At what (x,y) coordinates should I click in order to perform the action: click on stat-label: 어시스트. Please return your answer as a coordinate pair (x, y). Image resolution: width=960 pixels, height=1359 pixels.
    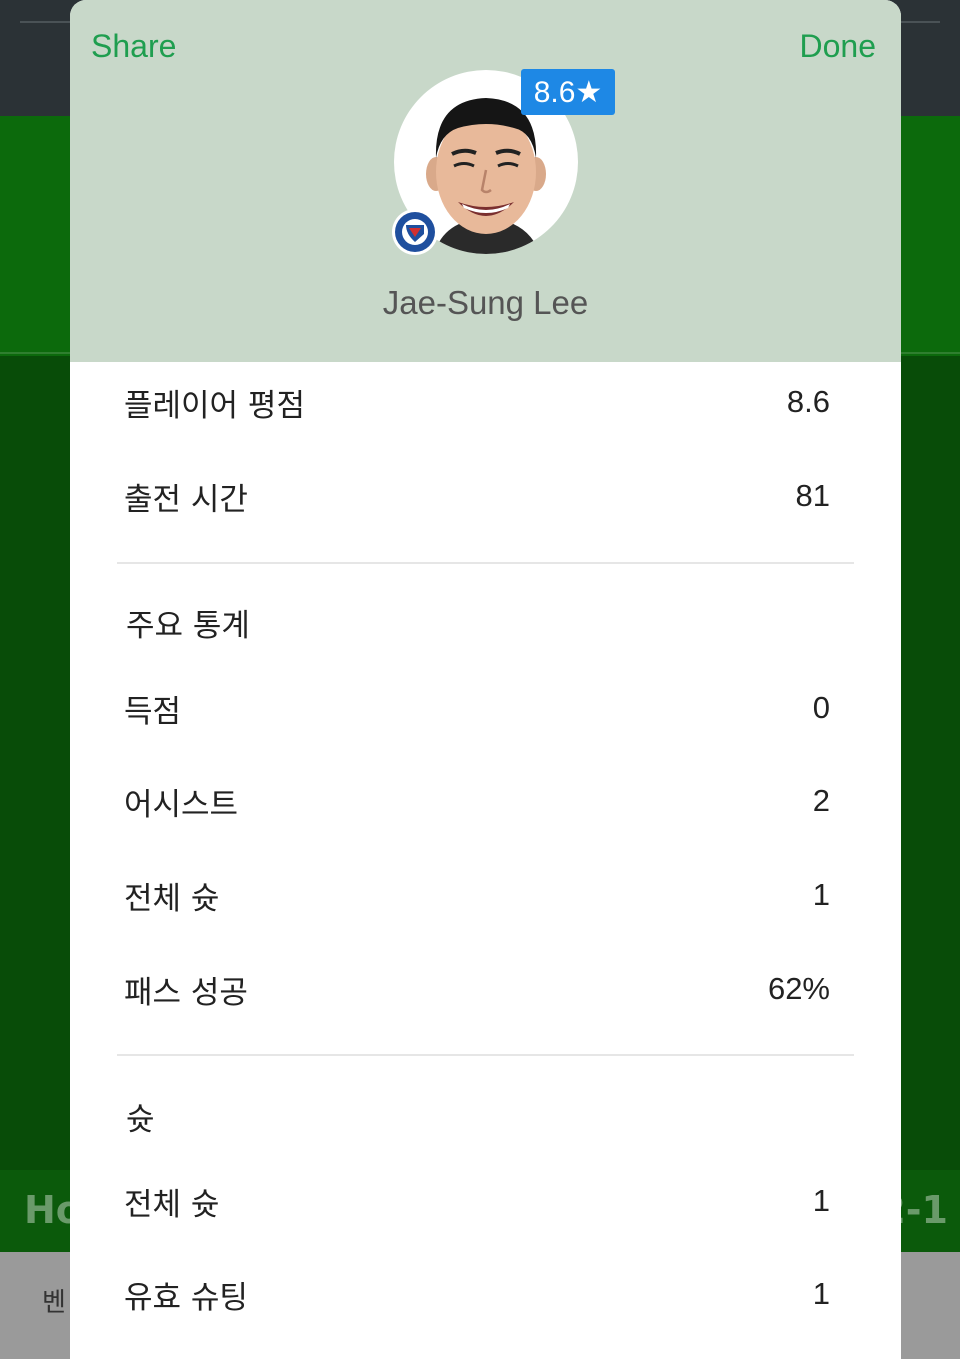
    Looking at the image, I should click on (181, 804).